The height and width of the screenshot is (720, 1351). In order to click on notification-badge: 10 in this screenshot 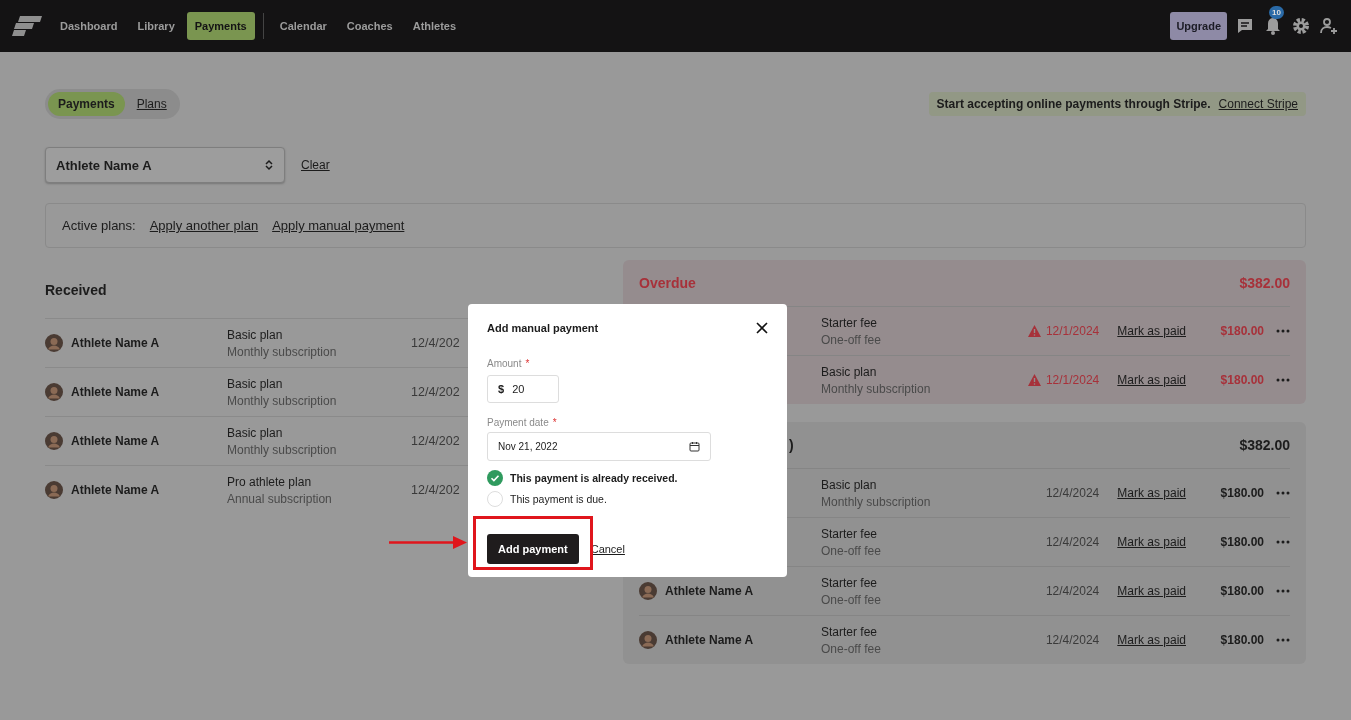, I will do `click(1276, 12)`.